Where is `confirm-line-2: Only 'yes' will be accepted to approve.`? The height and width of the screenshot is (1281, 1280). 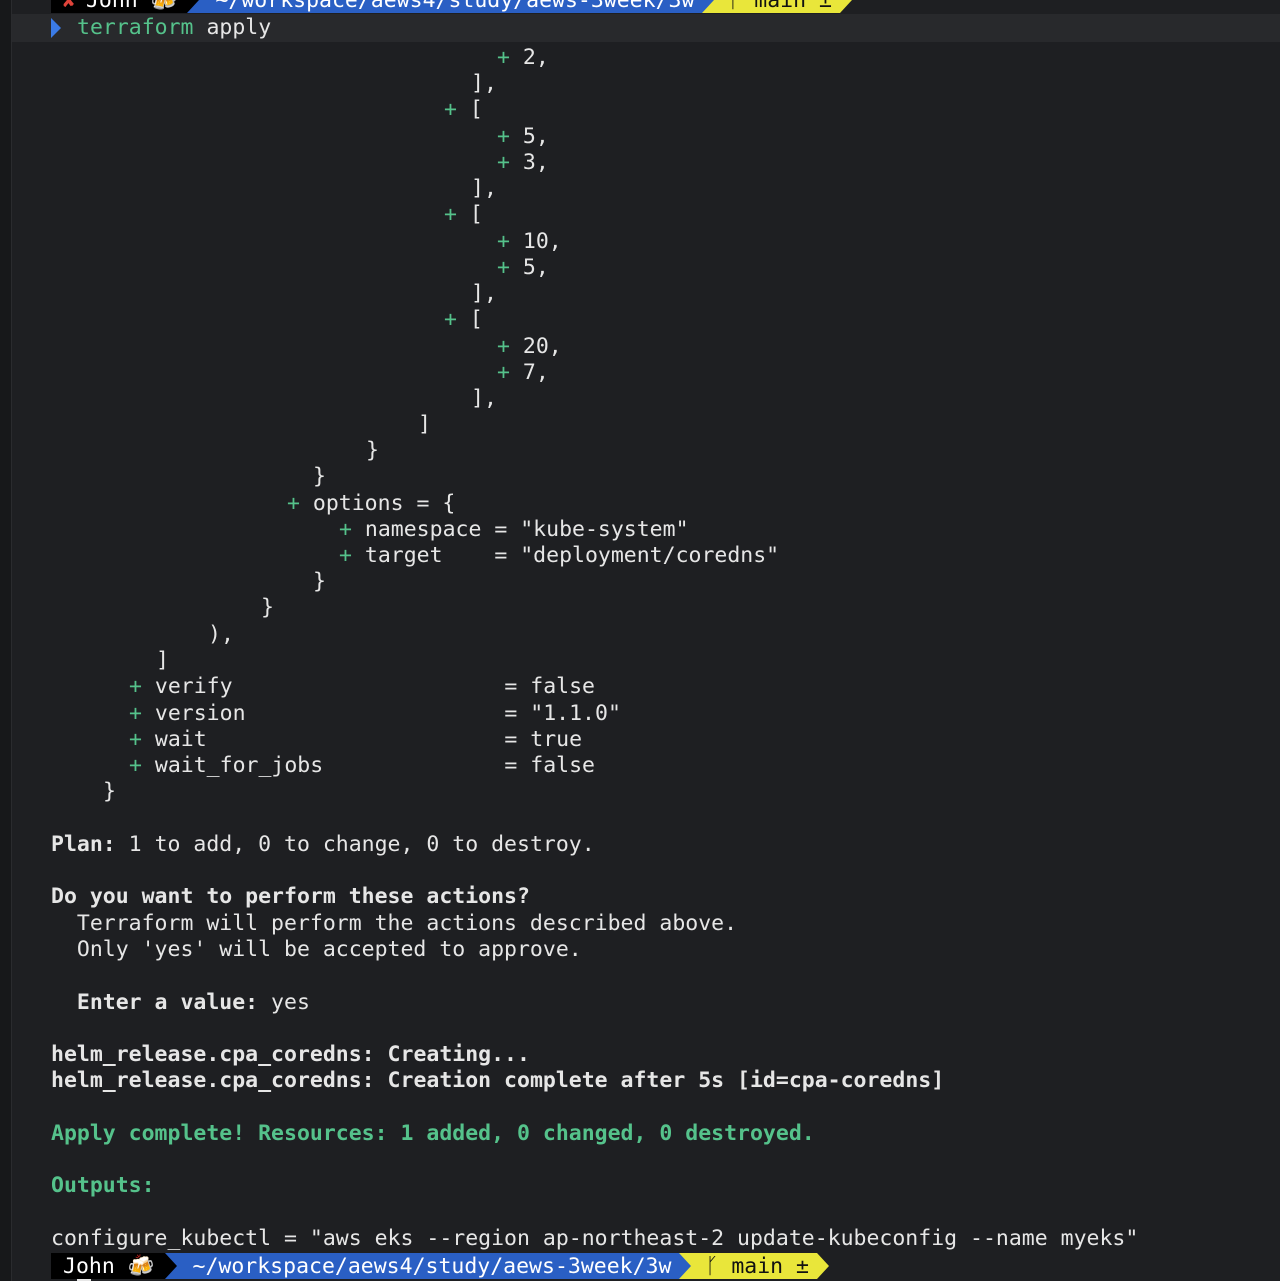 confirm-line-2: Only 'yes' will be accepted to approve. is located at coordinates (316, 949).